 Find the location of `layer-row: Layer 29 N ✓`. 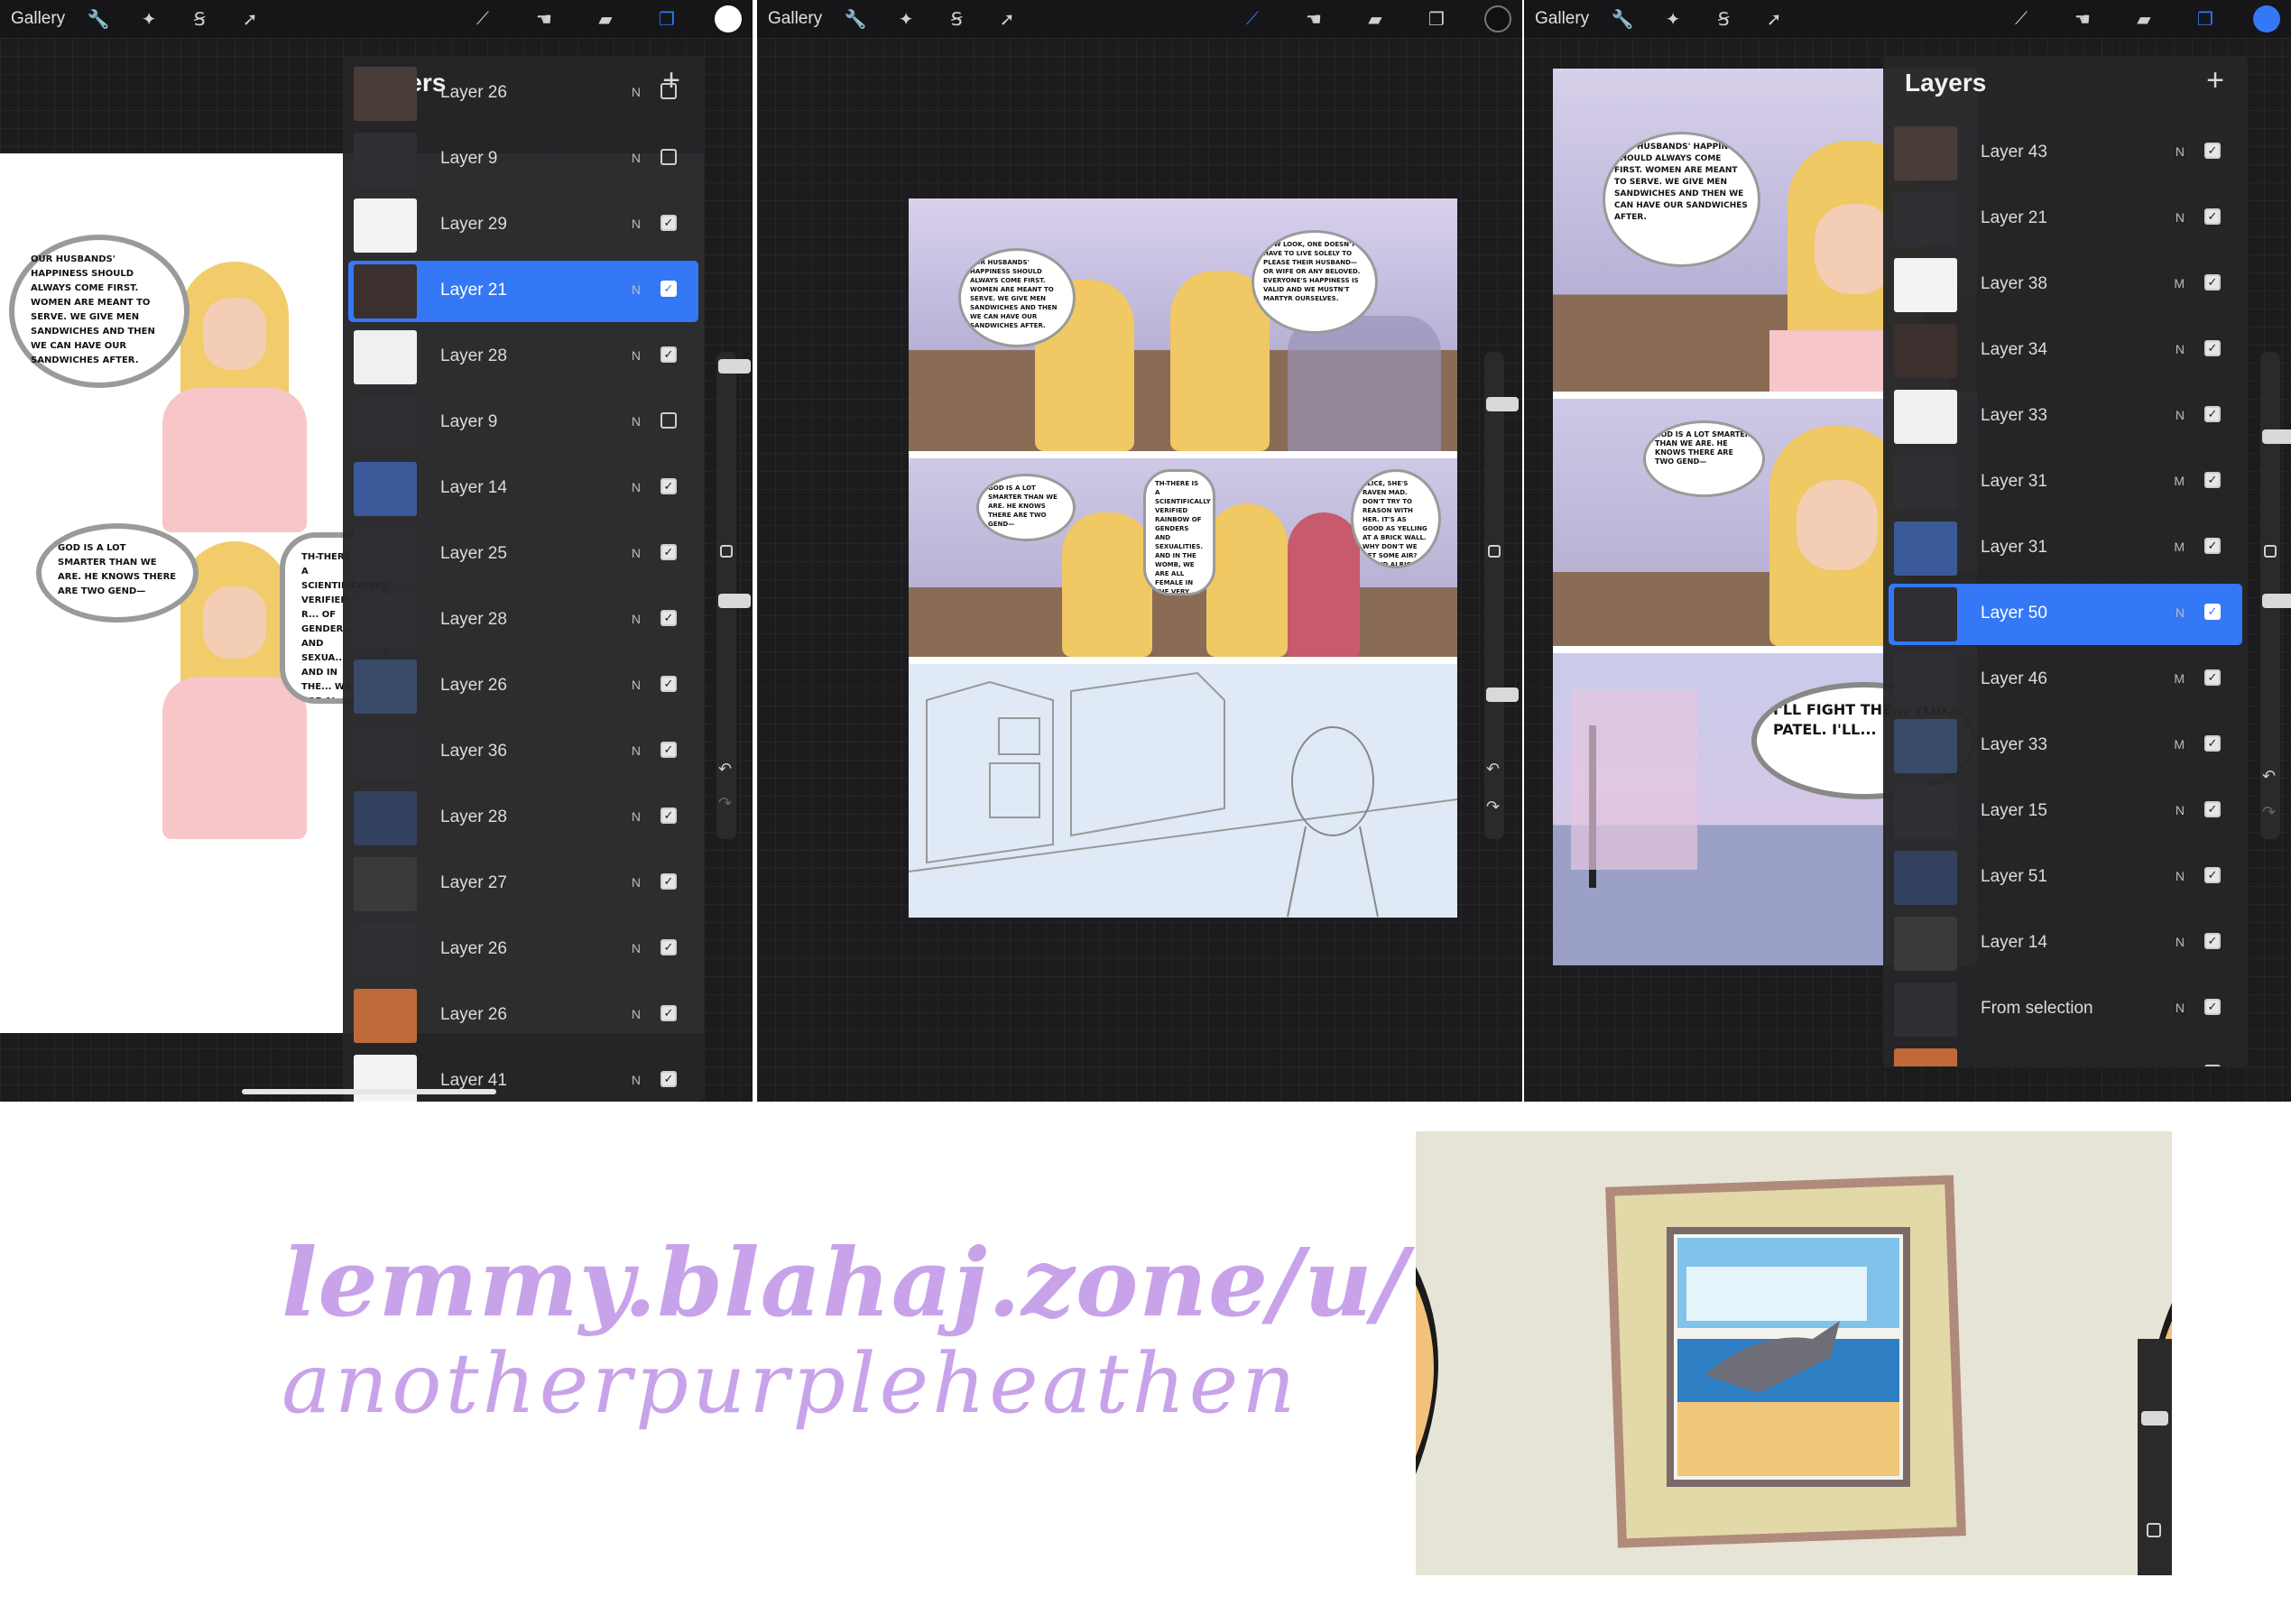

layer-row: Layer 29 N ✓ is located at coordinates (523, 226).